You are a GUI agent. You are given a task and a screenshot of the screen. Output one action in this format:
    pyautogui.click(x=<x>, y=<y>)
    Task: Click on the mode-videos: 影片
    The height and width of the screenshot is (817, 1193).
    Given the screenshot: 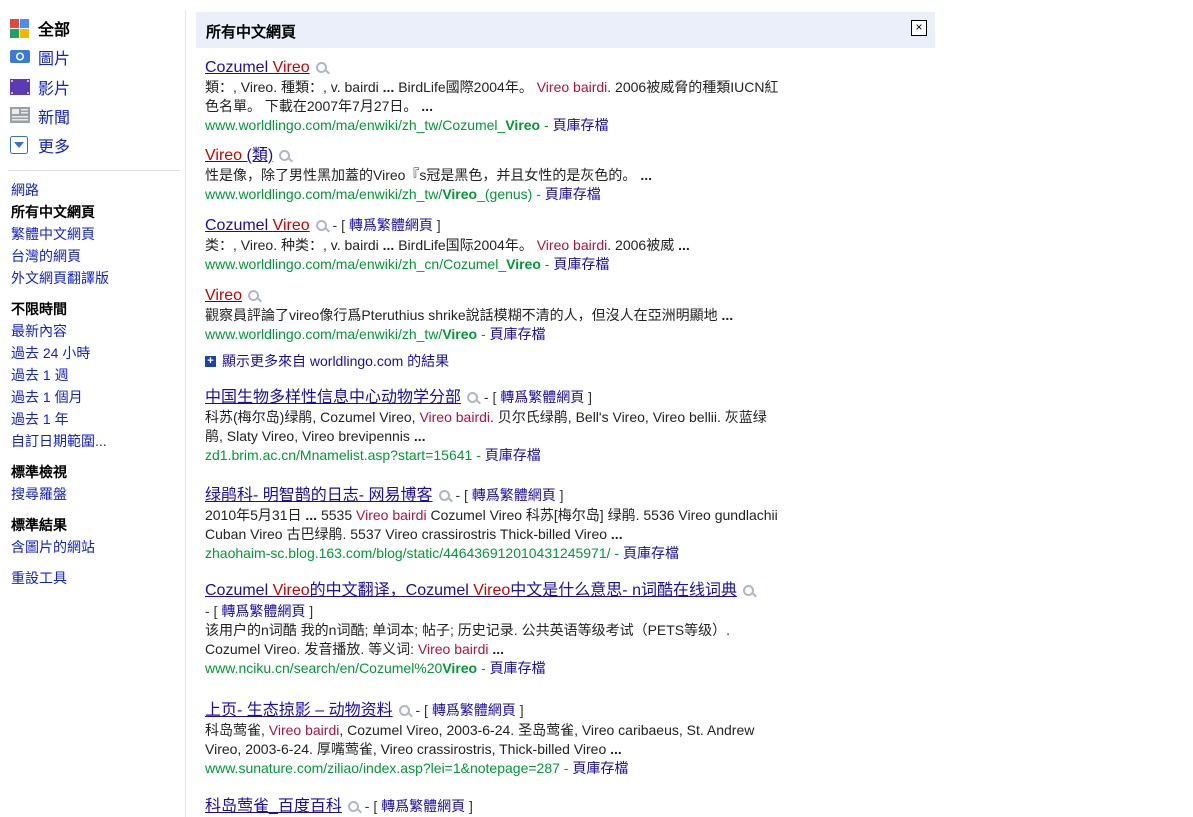 What is the action you would take?
    pyautogui.click(x=40, y=87)
    